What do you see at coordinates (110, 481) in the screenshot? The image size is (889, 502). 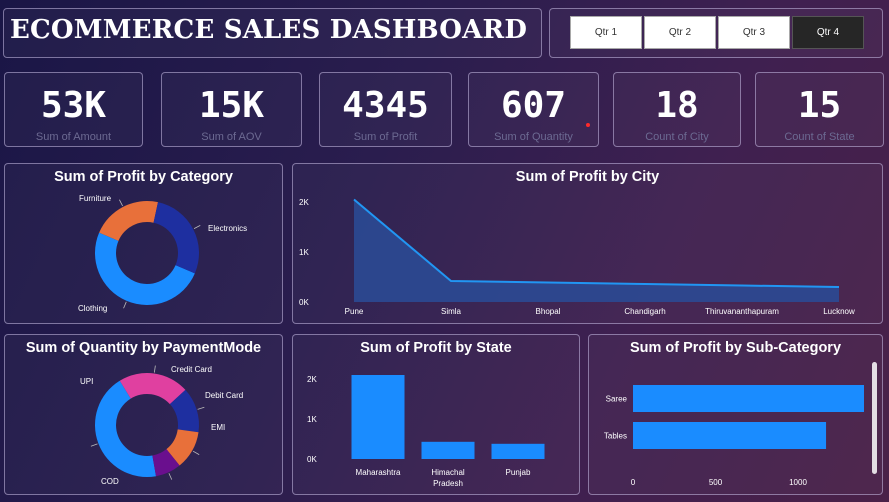 I see `slice-label: COD` at bounding box center [110, 481].